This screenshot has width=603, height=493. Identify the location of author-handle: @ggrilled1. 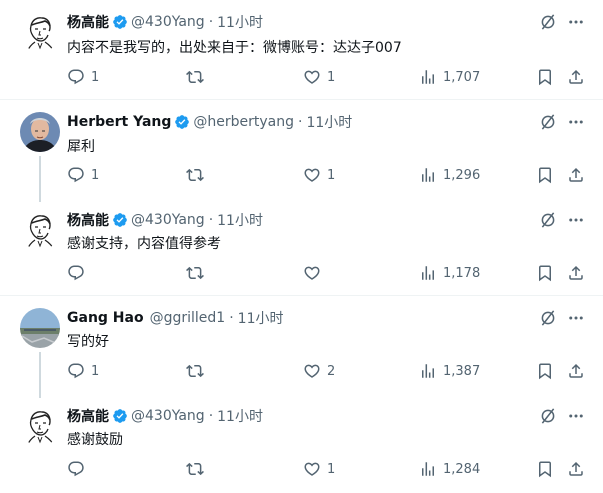
(188, 318).